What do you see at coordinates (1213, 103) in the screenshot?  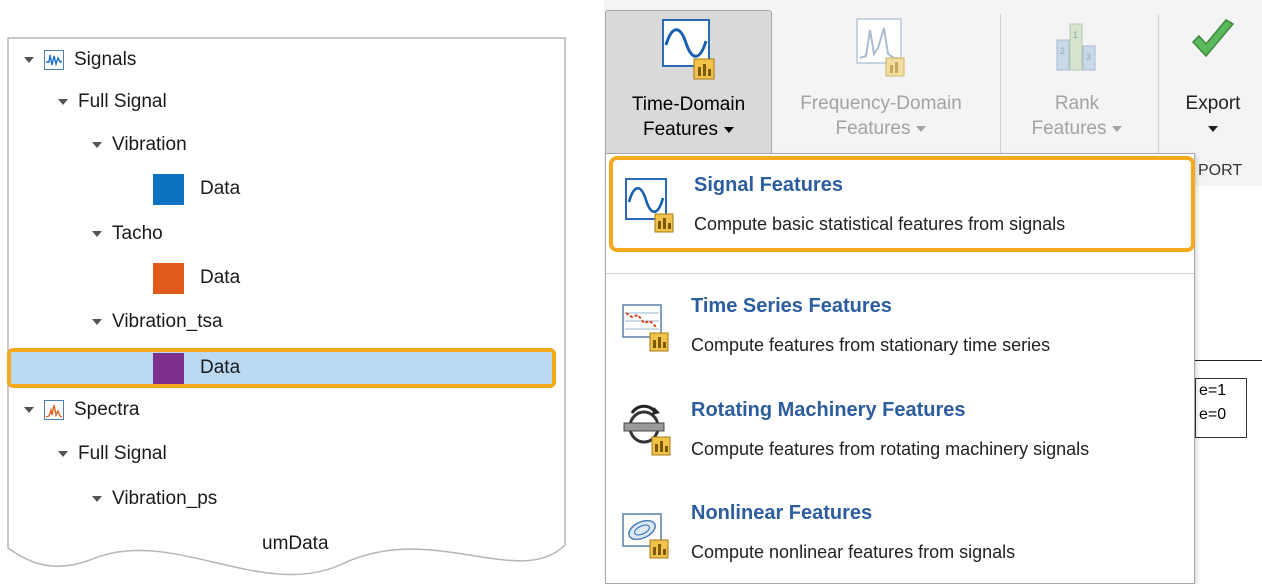 I see `button-label-line1: Export` at bounding box center [1213, 103].